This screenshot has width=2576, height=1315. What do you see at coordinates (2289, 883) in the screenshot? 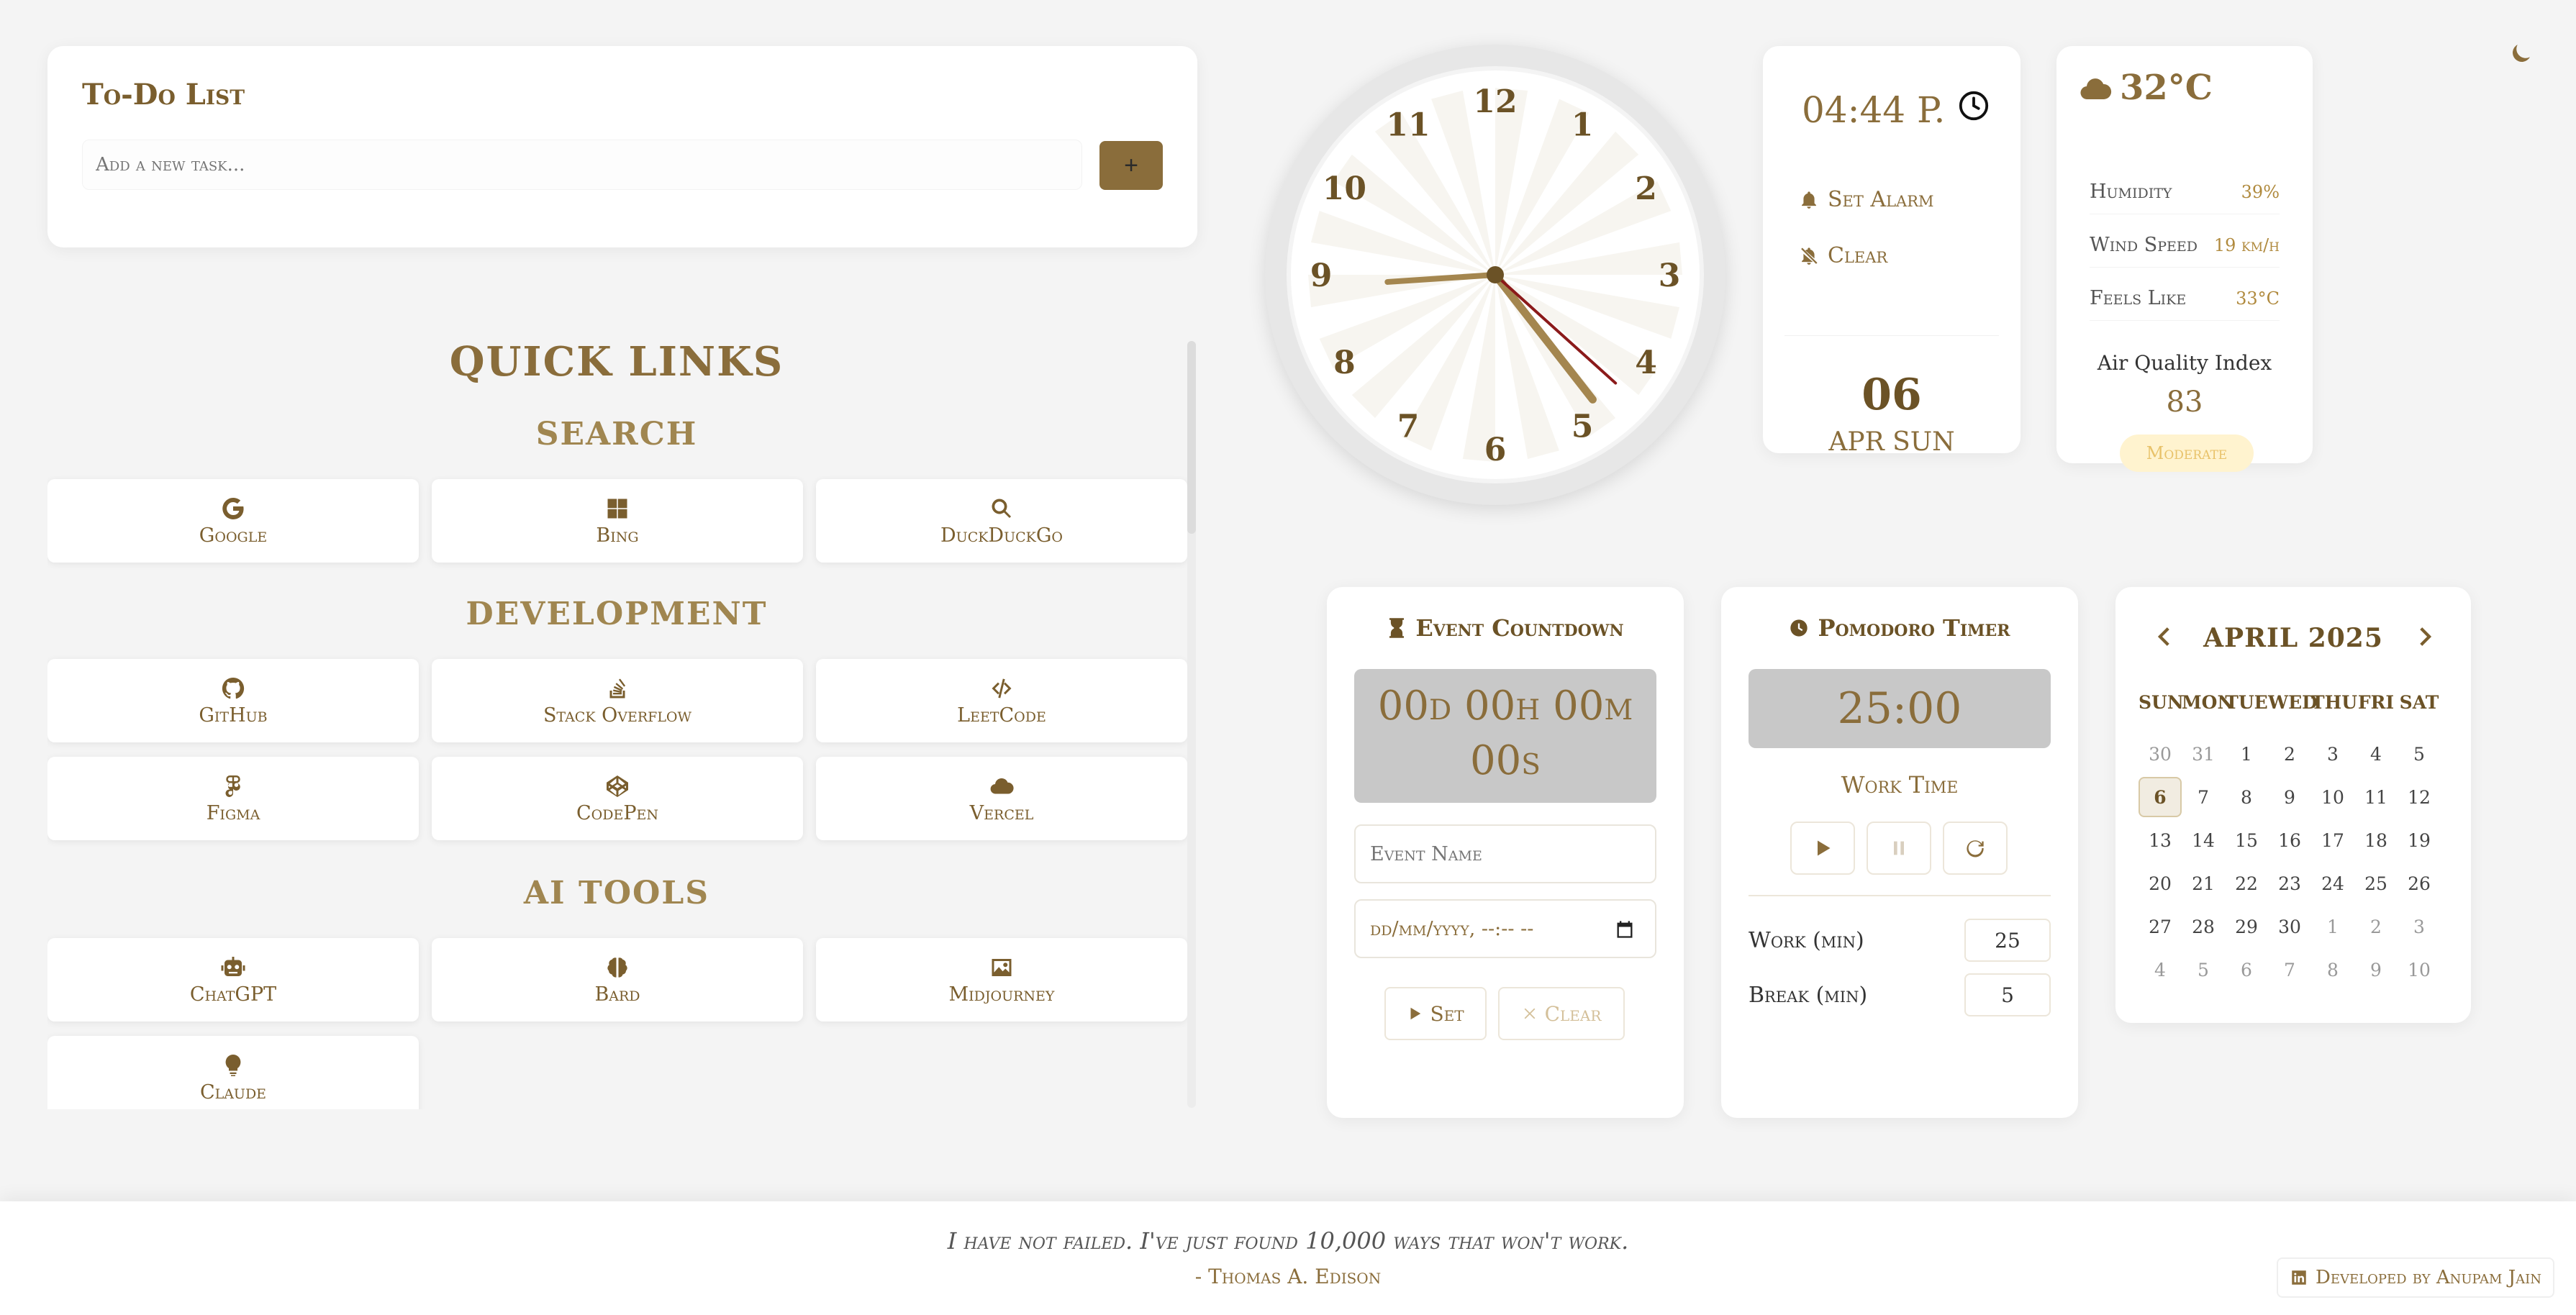
I see `calendar-day: 23` at bounding box center [2289, 883].